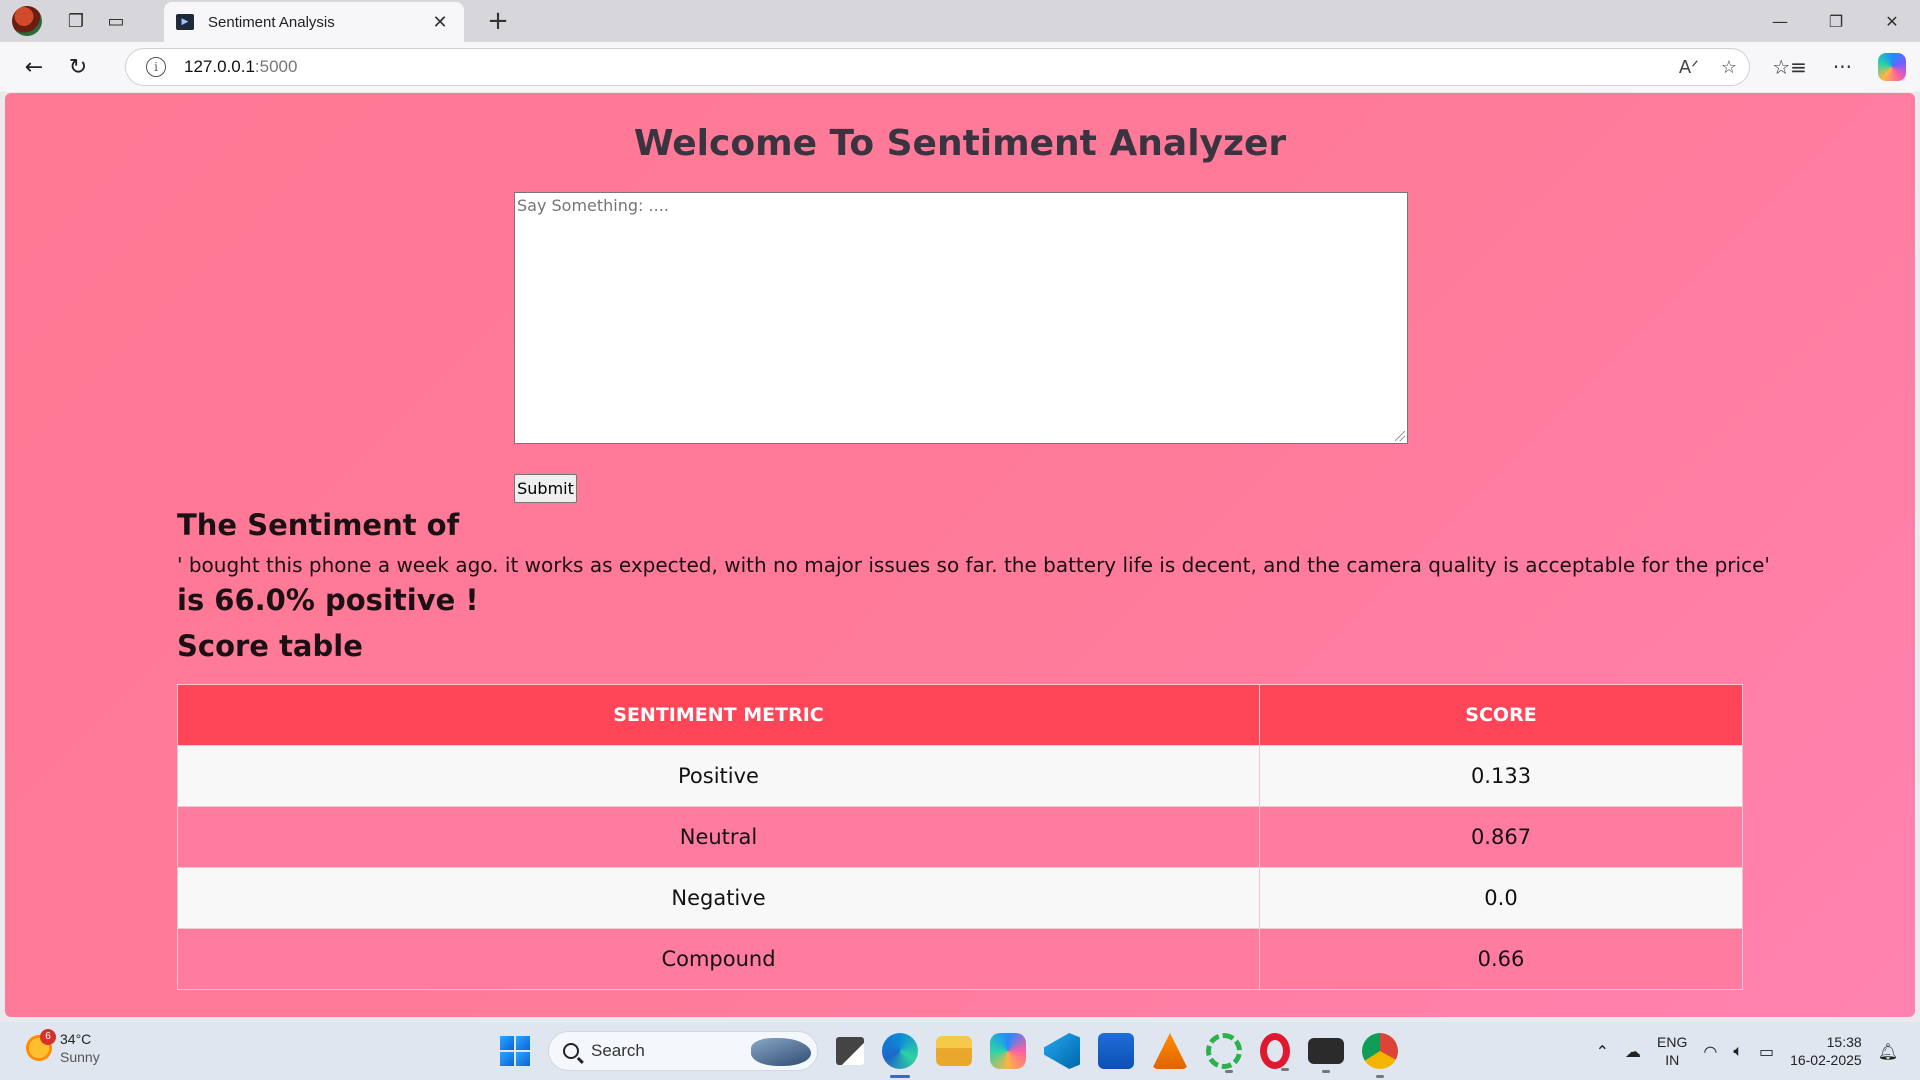  What do you see at coordinates (683, 1051) in the screenshot?
I see `taskbar-search: Search` at bounding box center [683, 1051].